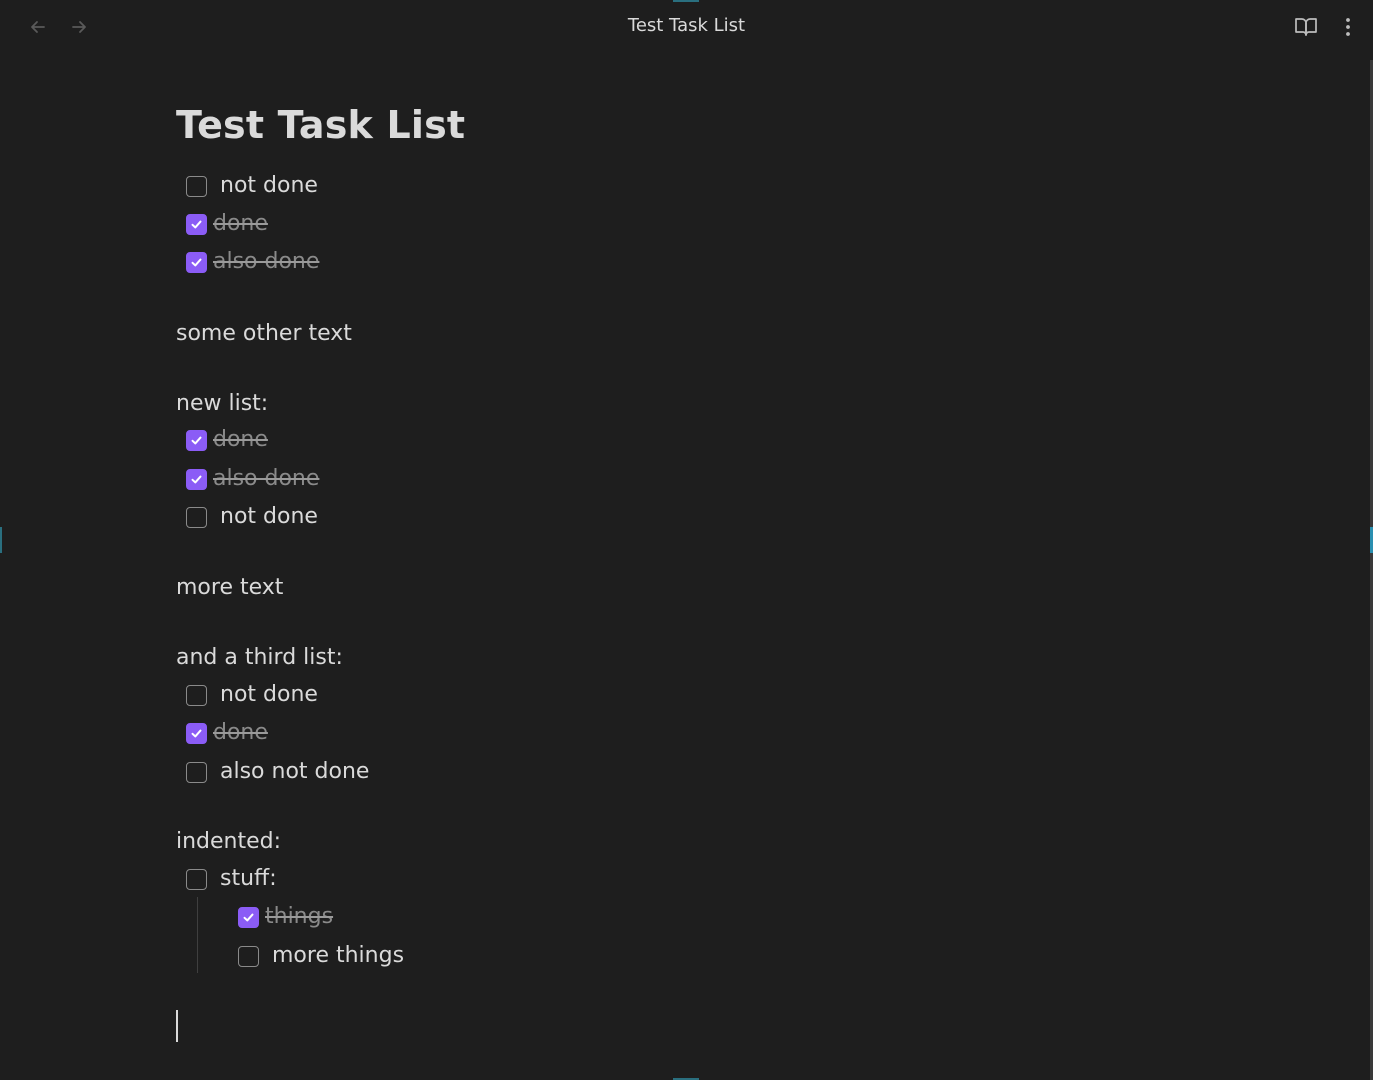 The width and height of the screenshot is (1373, 1080). What do you see at coordinates (197, 935) in the screenshot?
I see `indent-guide` at bounding box center [197, 935].